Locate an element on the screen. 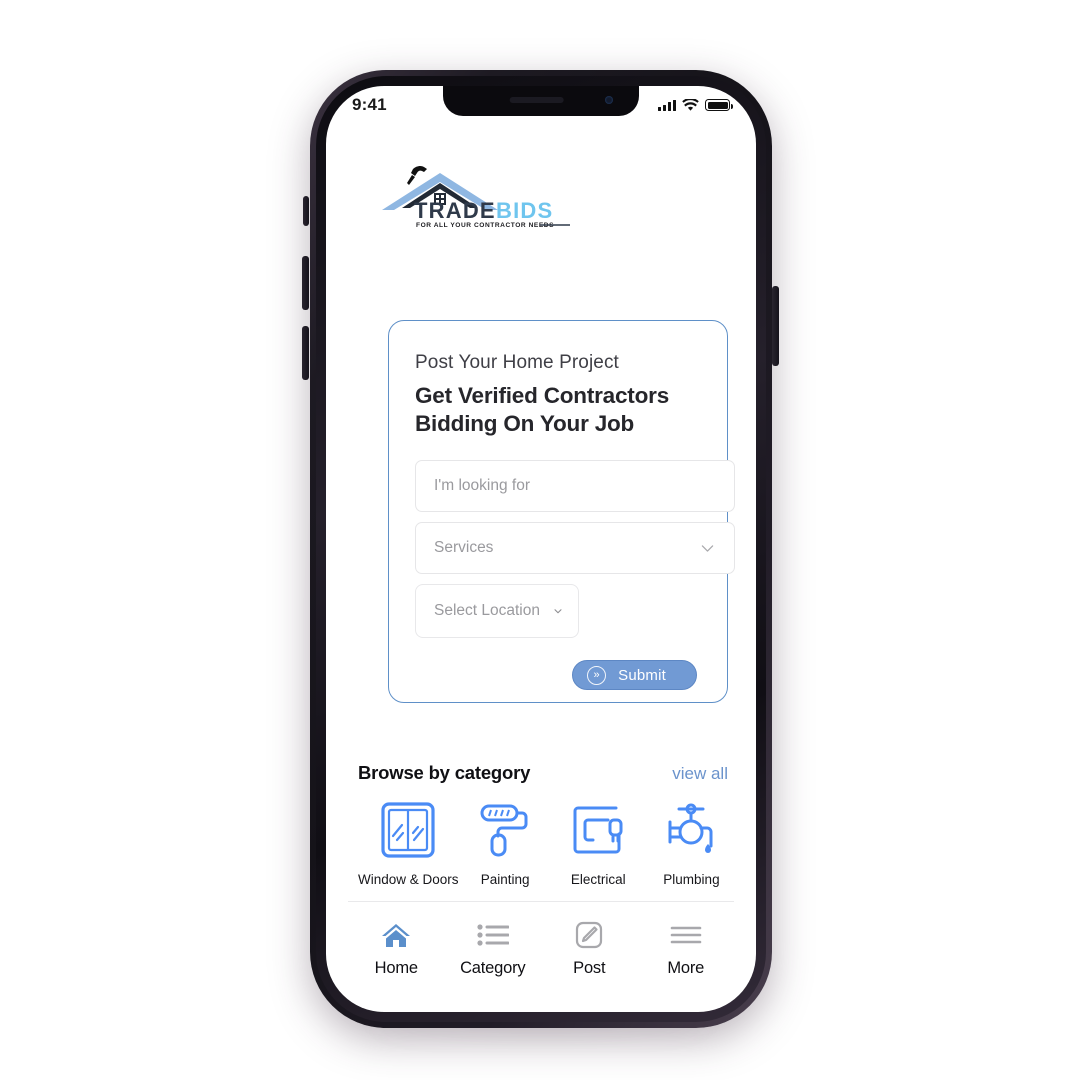  card-title-line-1: Get Verified Contractors is located at coordinates (542, 395).